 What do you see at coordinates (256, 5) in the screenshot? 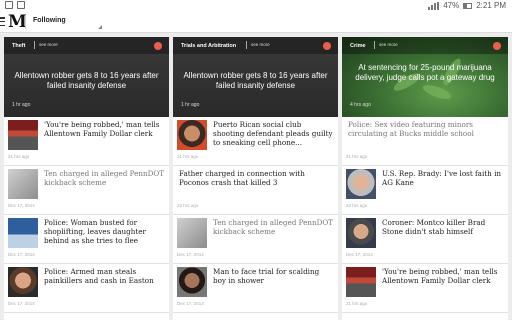
I see `status-bar: 47% 2:21 PM` at bounding box center [256, 5].